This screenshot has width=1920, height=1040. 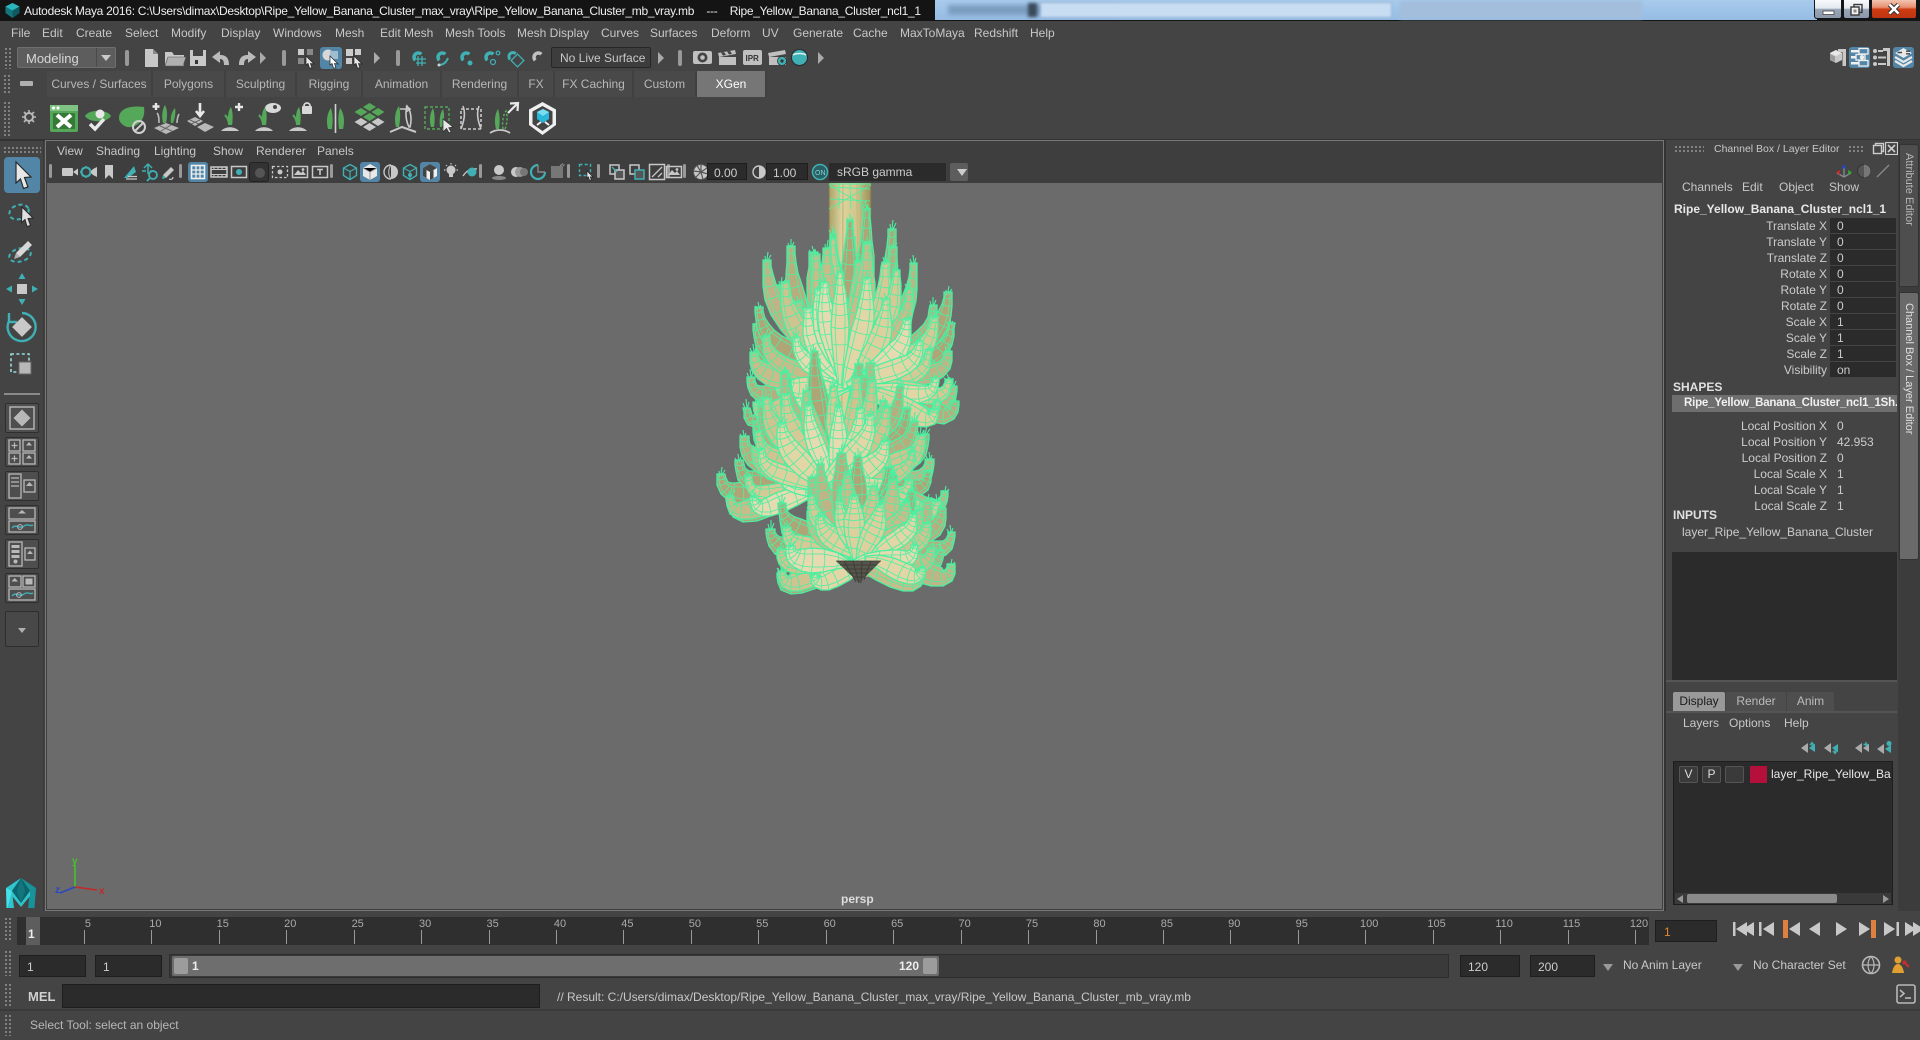 I want to click on svg-text: ON, so click(x=820, y=173).